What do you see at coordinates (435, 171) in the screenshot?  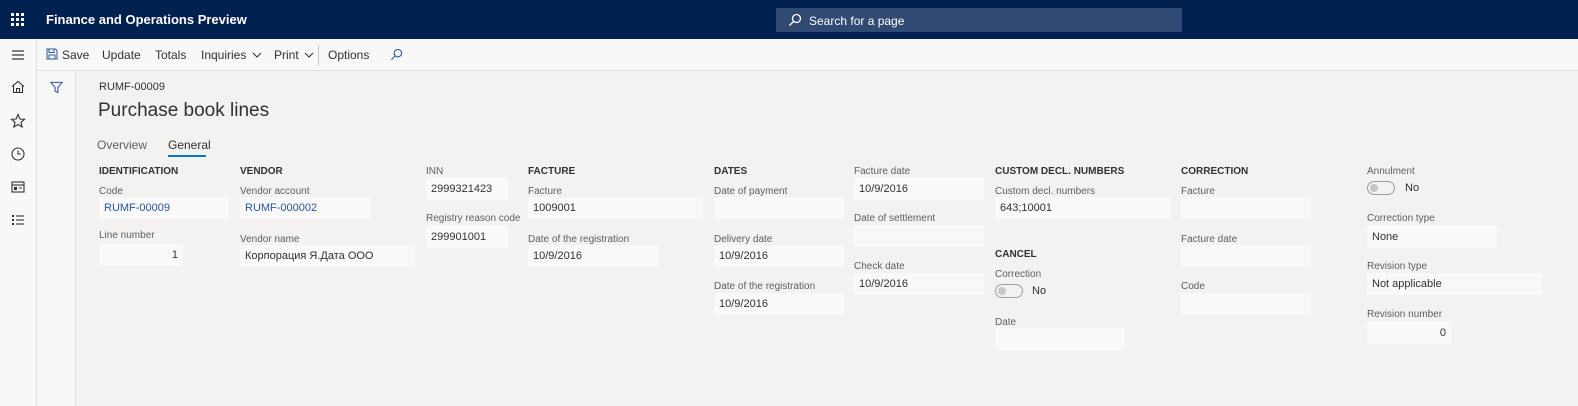 I see `inn-label: INN` at bounding box center [435, 171].